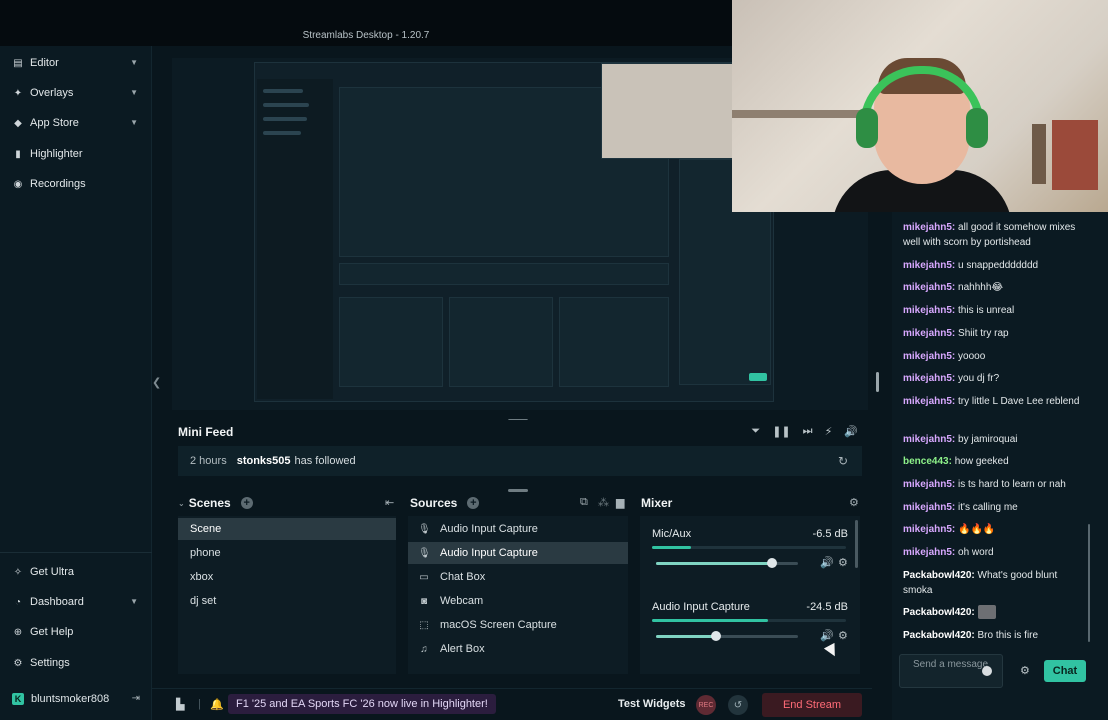 The image size is (1108, 720). Describe the element at coordinates (706, 705) in the screenshot. I see `record-button: REC` at that location.